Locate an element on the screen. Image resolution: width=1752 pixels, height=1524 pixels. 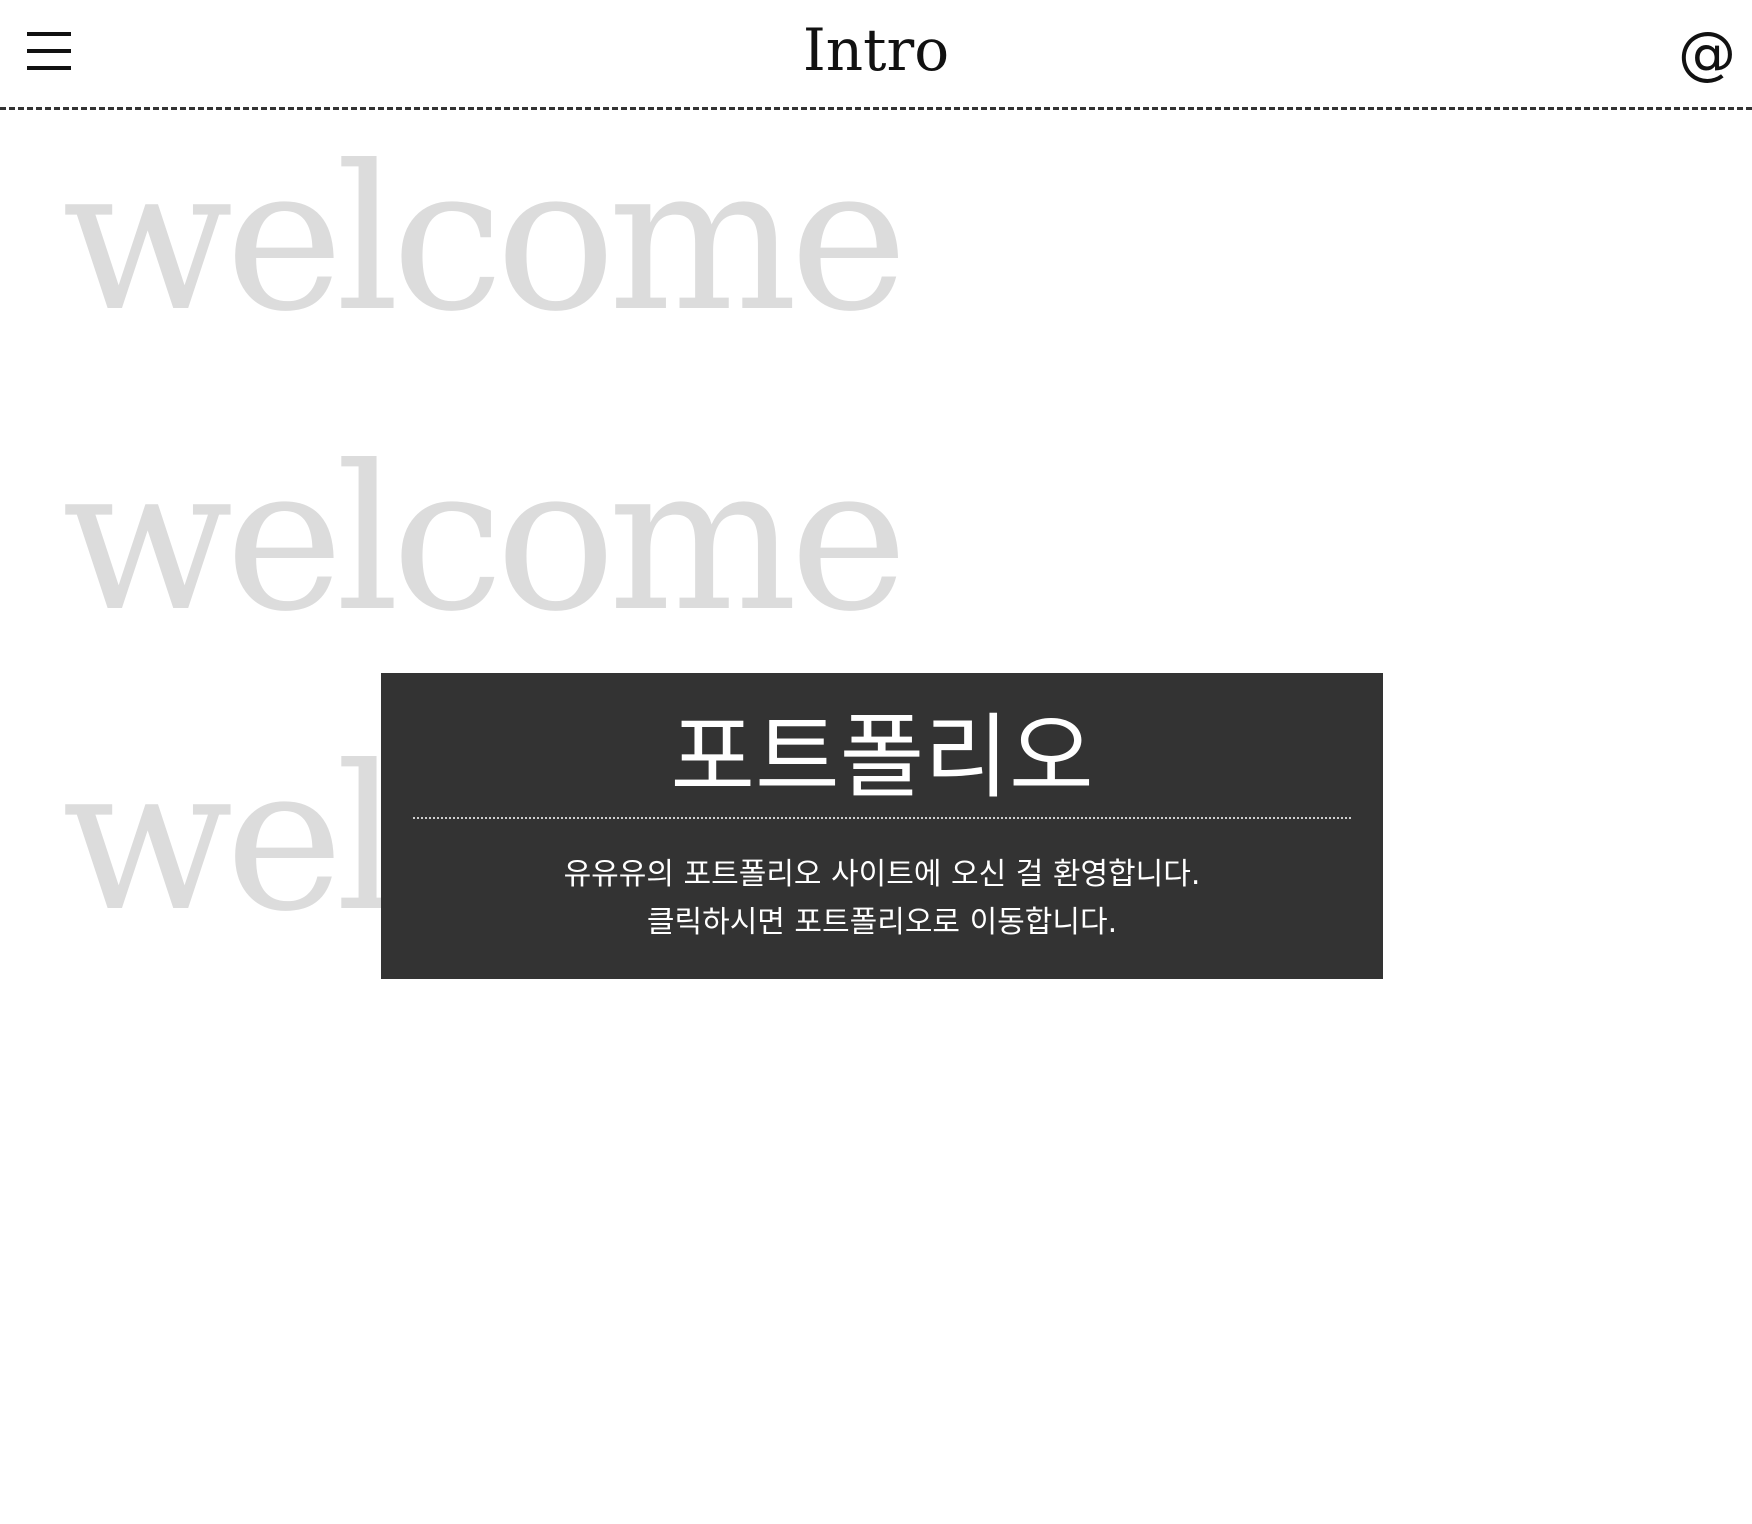
popup-title: 포트폴리오 is located at coordinates (882, 757).